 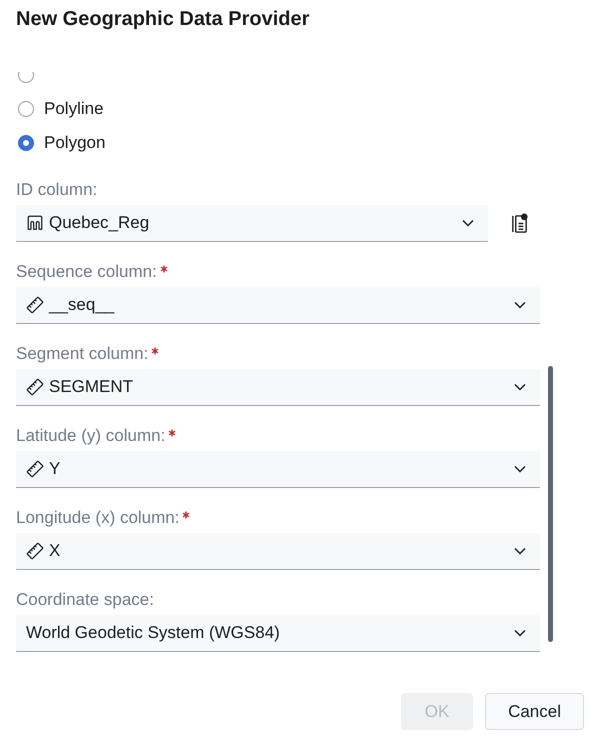 What do you see at coordinates (86, 272) in the screenshot?
I see `field-label: Sequence column:` at bounding box center [86, 272].